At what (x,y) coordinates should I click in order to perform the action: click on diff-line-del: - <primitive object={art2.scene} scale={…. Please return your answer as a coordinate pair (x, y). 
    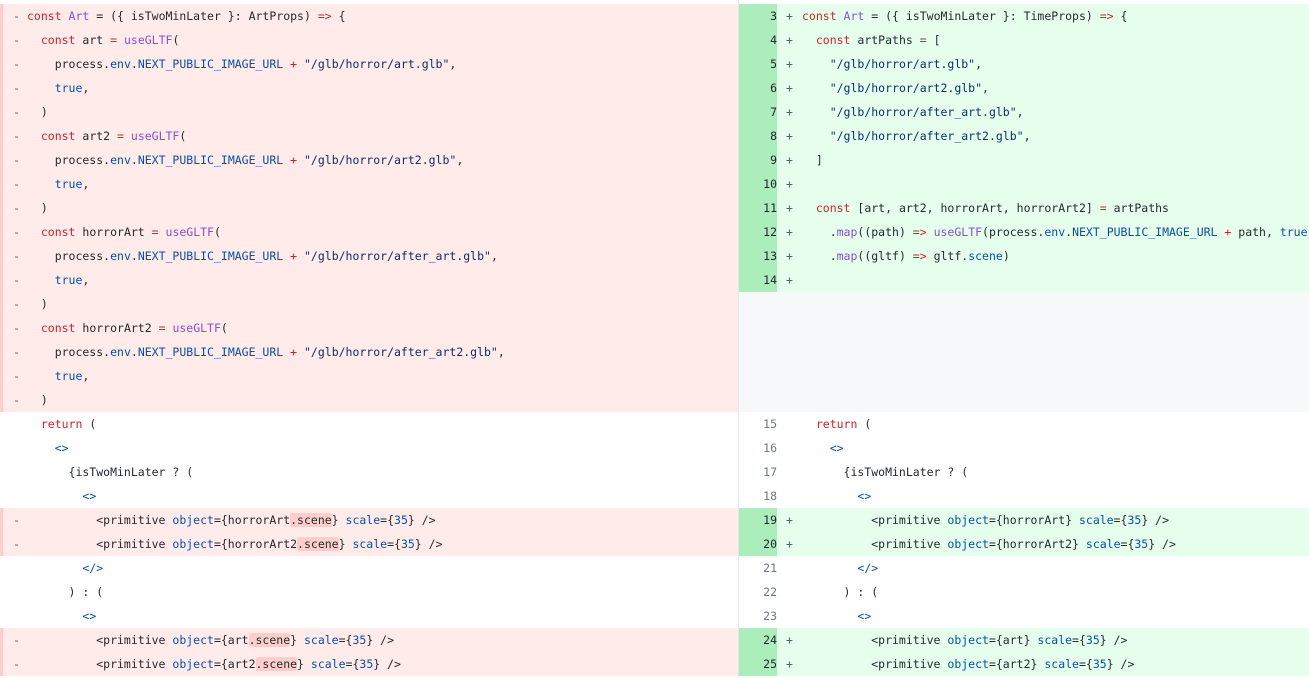
    Looking at the image, I should click on (369, 664).